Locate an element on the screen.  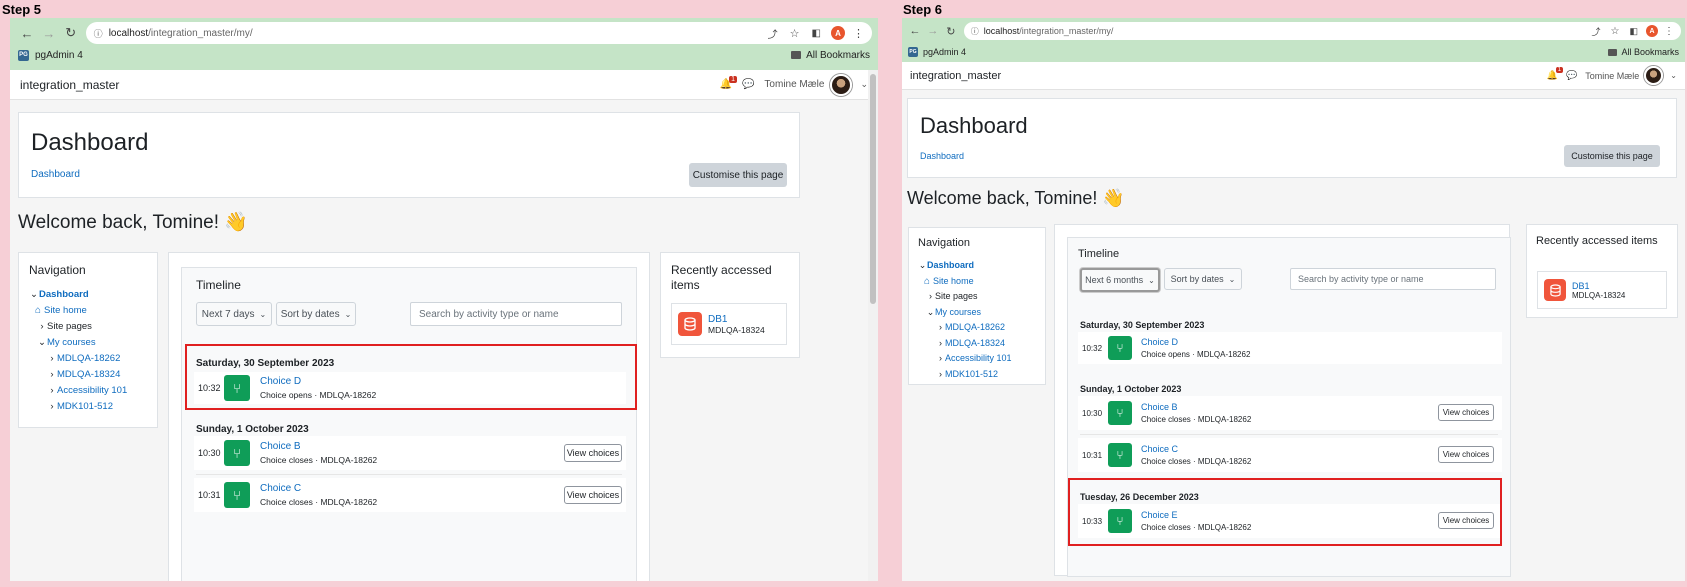
page-scrollbar is located at coordinates (873, 325).